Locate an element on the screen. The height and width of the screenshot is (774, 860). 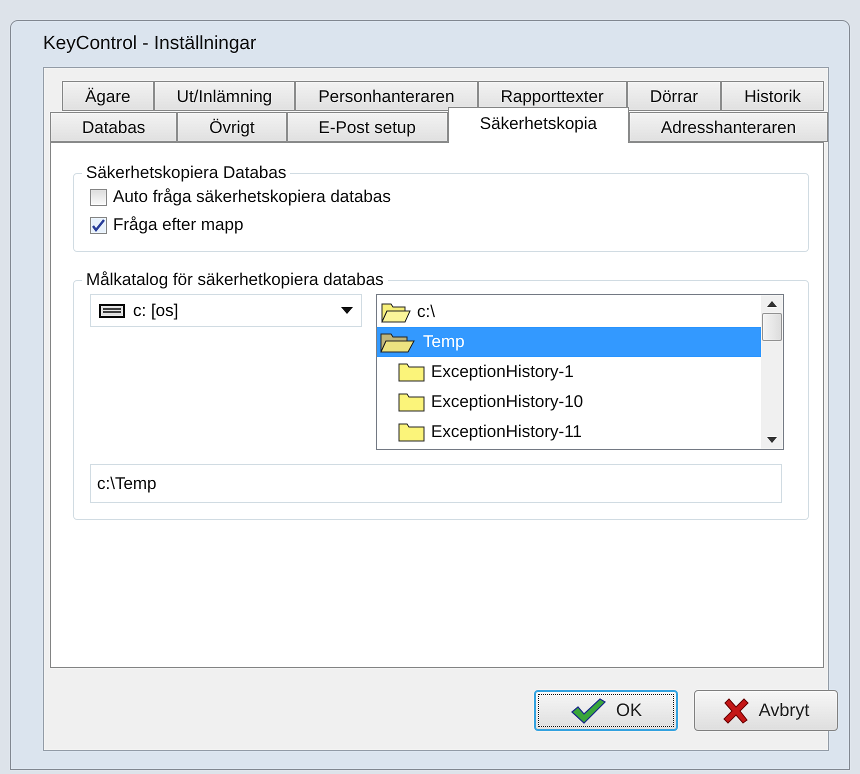
tab: Personhanteraren is located at coordinates (386, 96).